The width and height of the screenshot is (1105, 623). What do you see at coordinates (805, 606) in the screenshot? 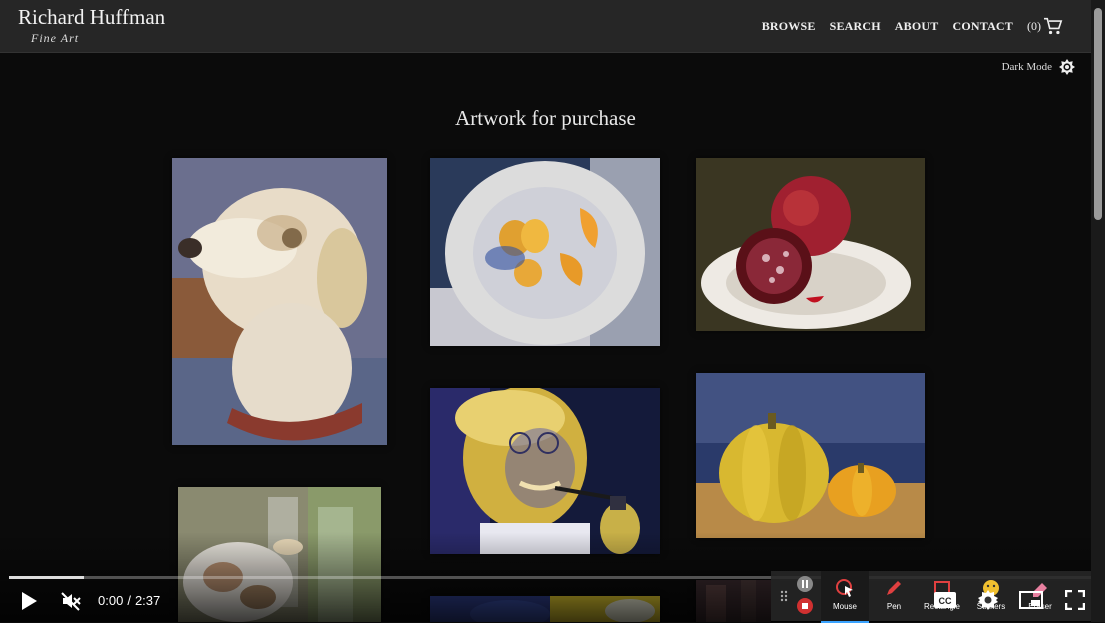
I see `stop-recording-icon` at bounding box center [805, 606].